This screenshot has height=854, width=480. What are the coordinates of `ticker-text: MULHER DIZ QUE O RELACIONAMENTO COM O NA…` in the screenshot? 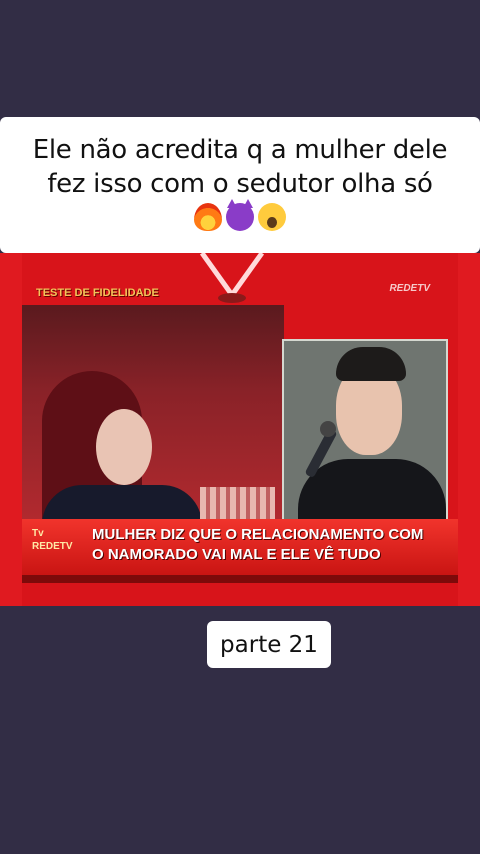 It's located at (257, 545).